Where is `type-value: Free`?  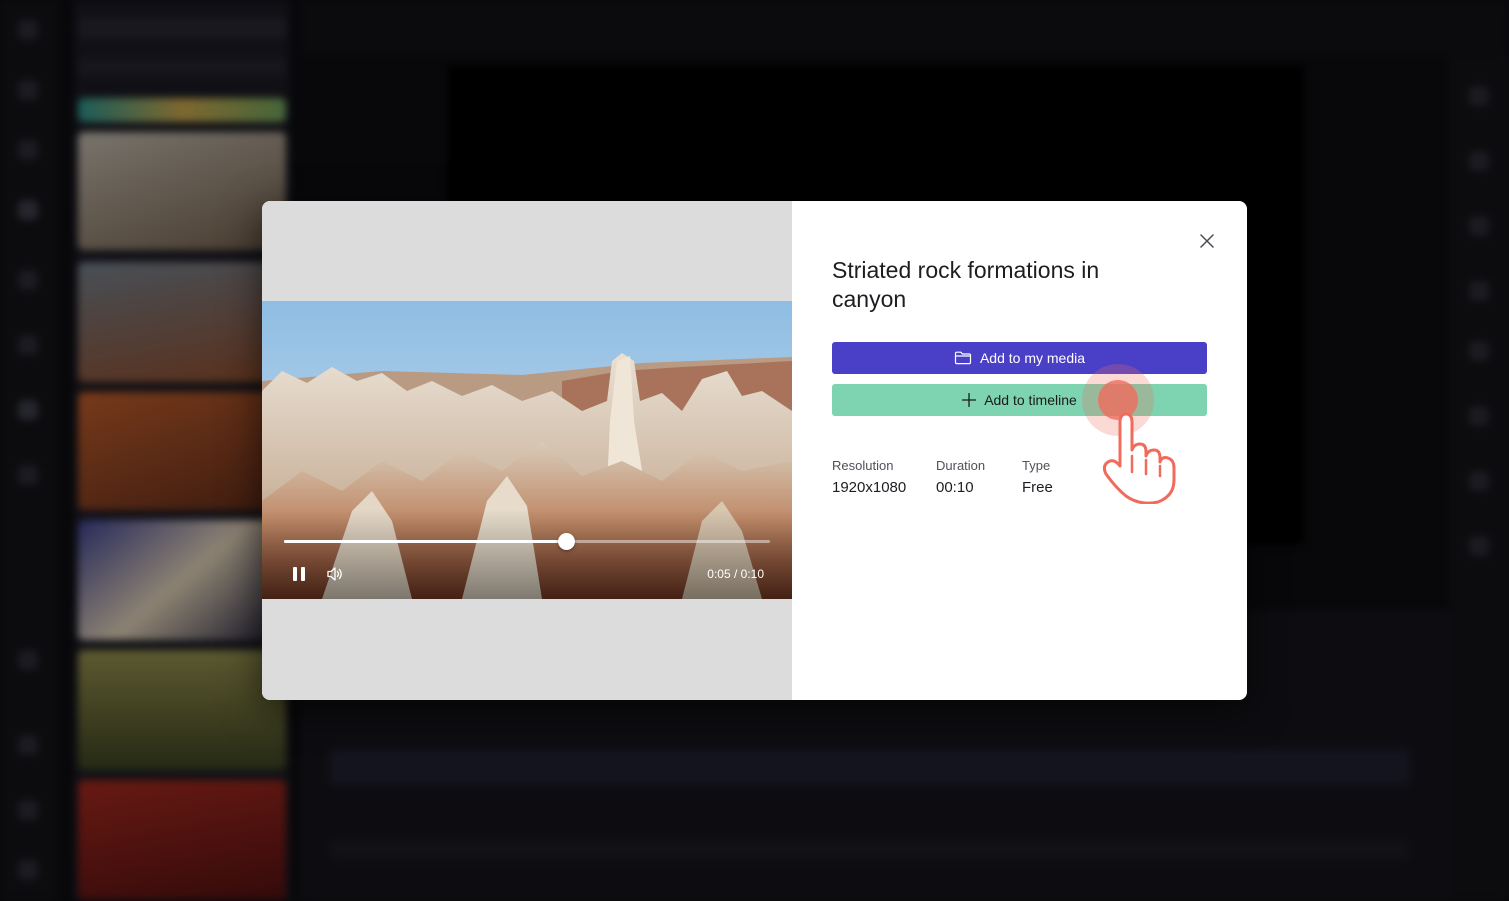 type-value: Free is located at coordinates (1037, 487).